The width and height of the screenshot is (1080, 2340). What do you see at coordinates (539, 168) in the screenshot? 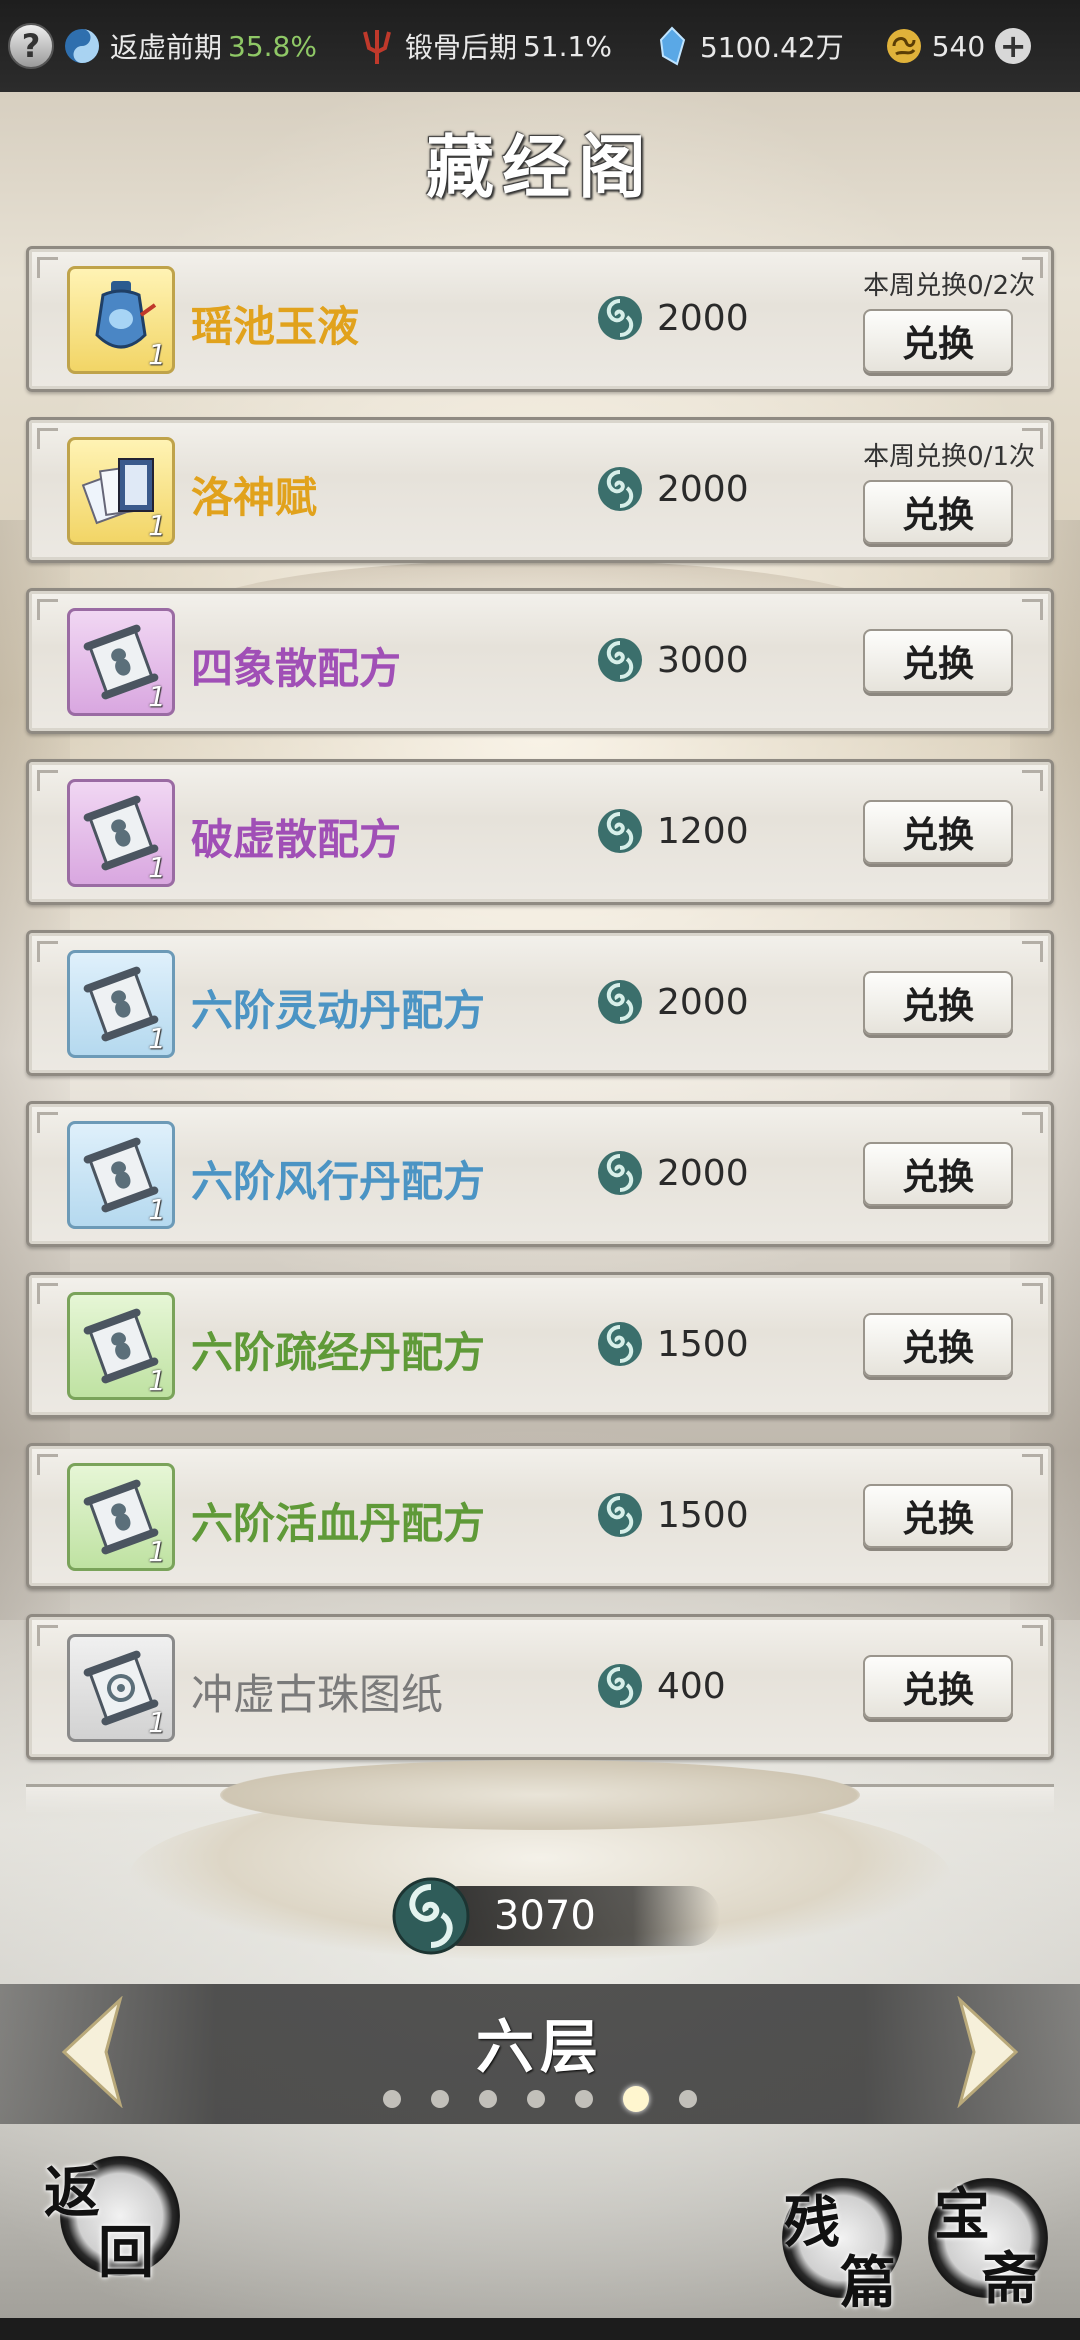
I see `page-title: 藏经阁` at bounding box center [539, 168].